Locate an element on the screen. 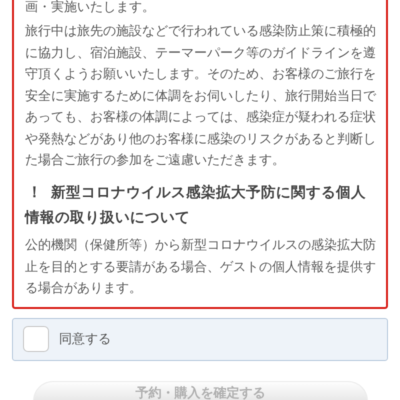 This screenshot has width=400, height=400. agree-label: 同意する is located at coordinates (85, 339).